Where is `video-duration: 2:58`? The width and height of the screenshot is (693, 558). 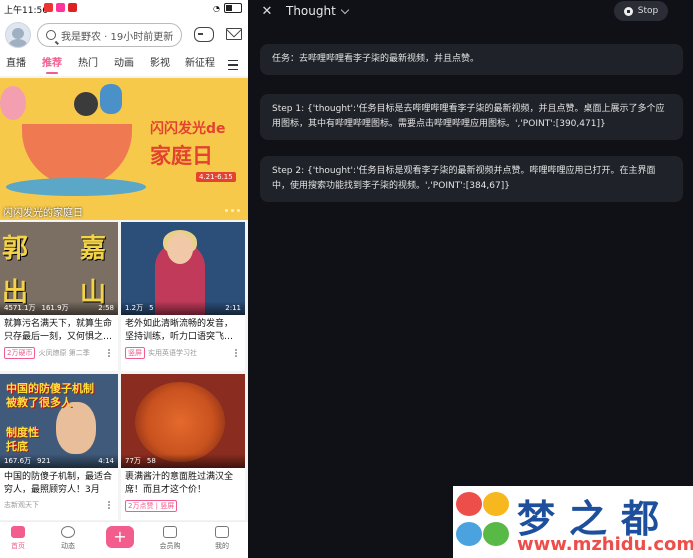 video-duration: 2:58 is located at coordinates (106, 308).